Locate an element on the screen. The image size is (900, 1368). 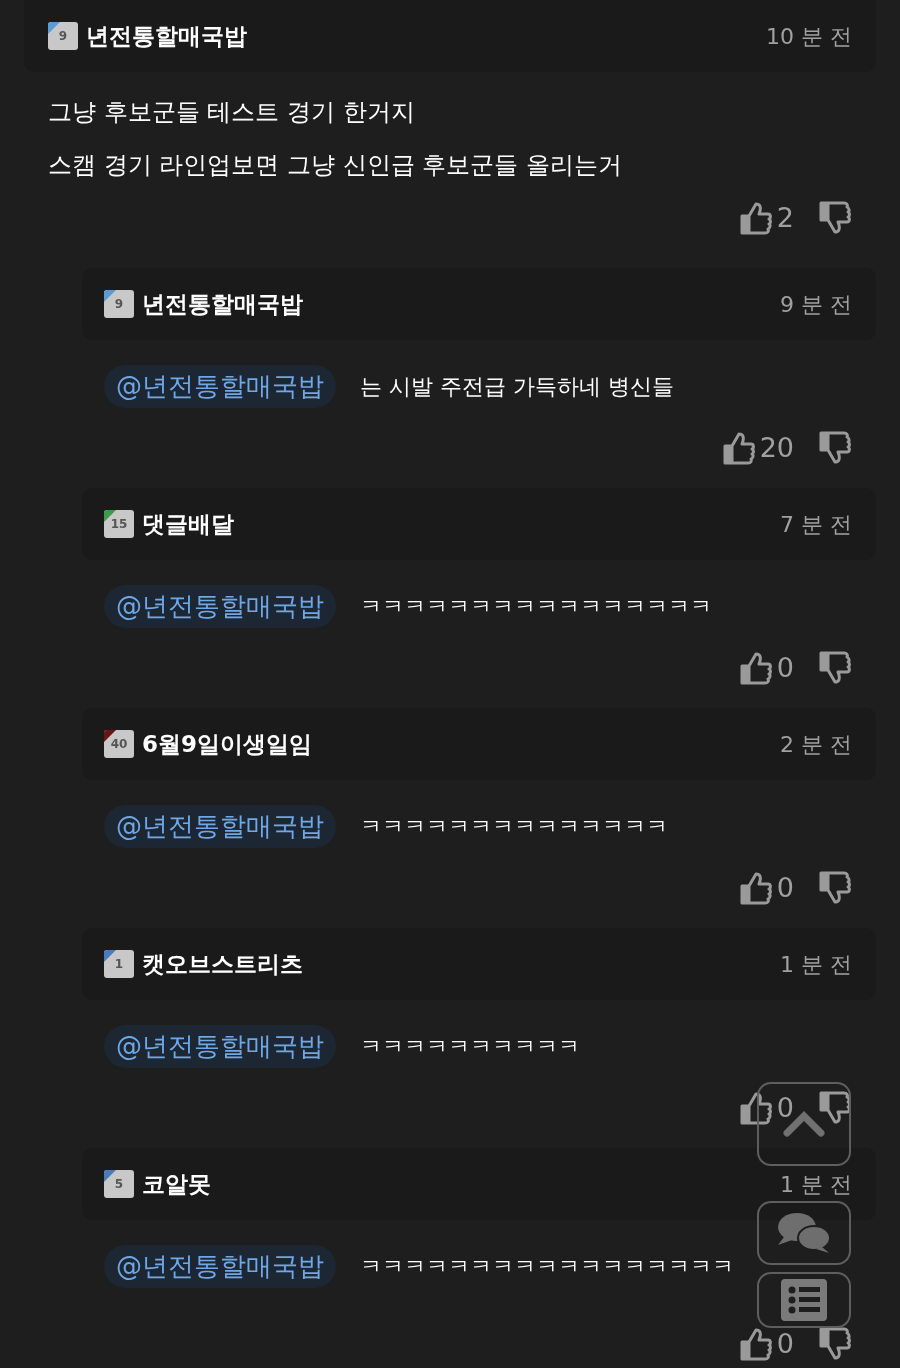
comments-button is located at coordinates (804, 1233).